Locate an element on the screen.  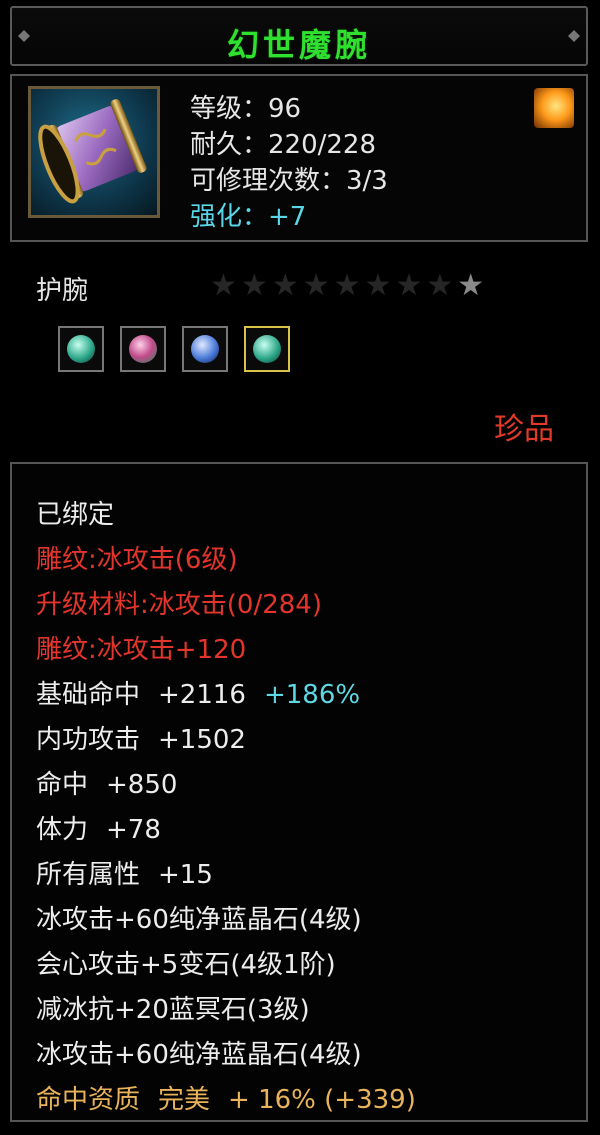
base-hit-label: 基础命中 is located at coordinates (88, 695).